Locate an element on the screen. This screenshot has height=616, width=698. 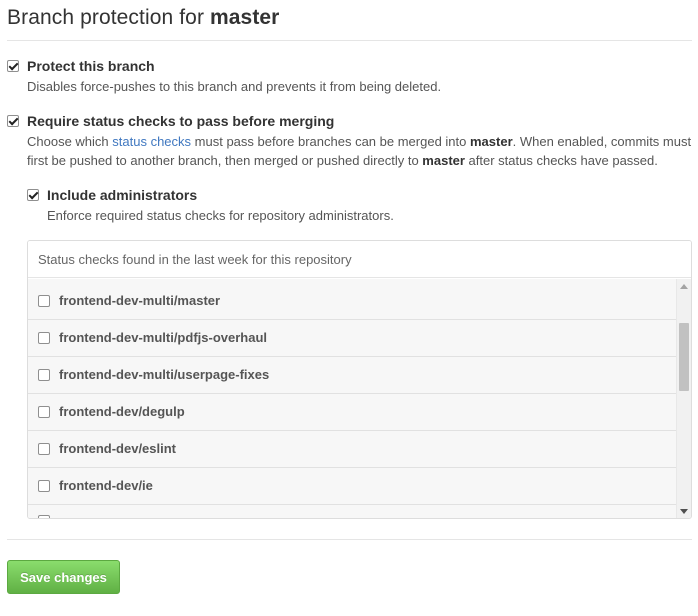
protect-branch-label: Protect this branch is located at coordinates (91, 66).